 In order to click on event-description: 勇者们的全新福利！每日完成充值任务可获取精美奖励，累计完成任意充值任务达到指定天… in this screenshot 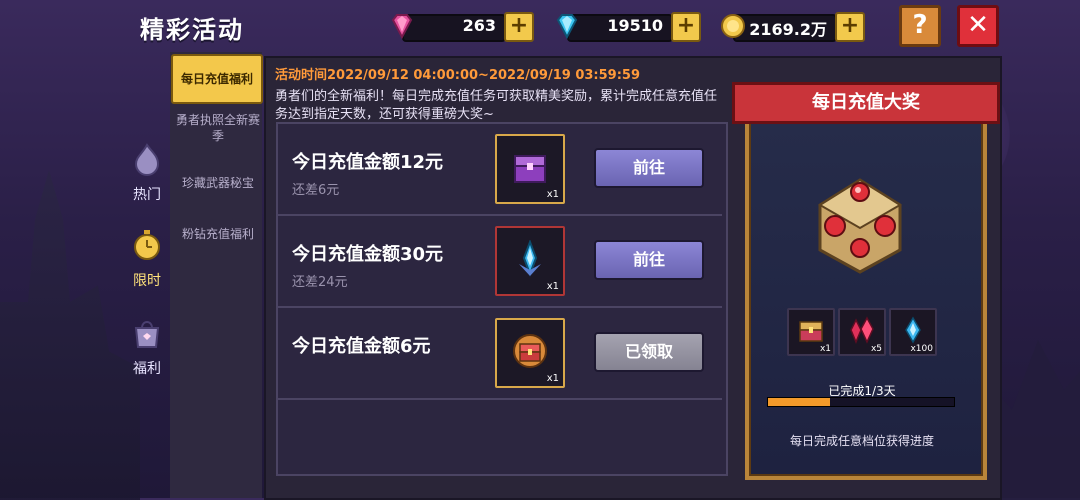, I will do `click(496, 105)`.